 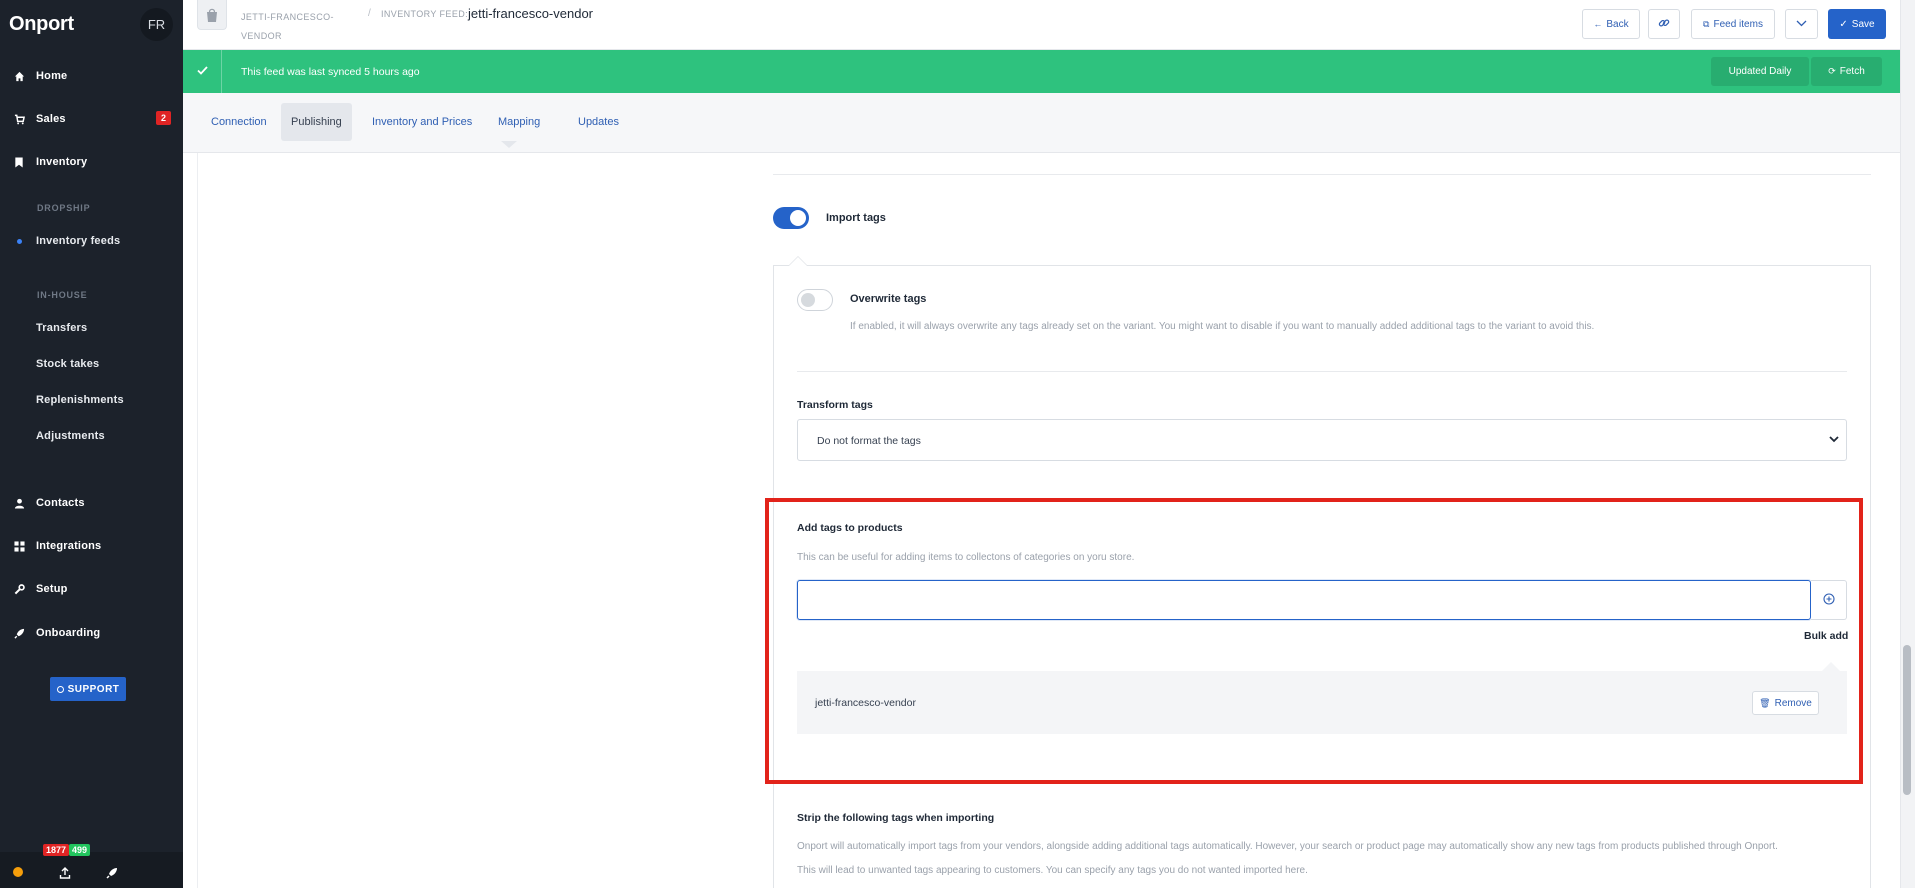 What do you see at coordinates (64, 208) in the screenshot?
I see `dropship-heading: DROPSHIP` at bounding box center [64, 208].